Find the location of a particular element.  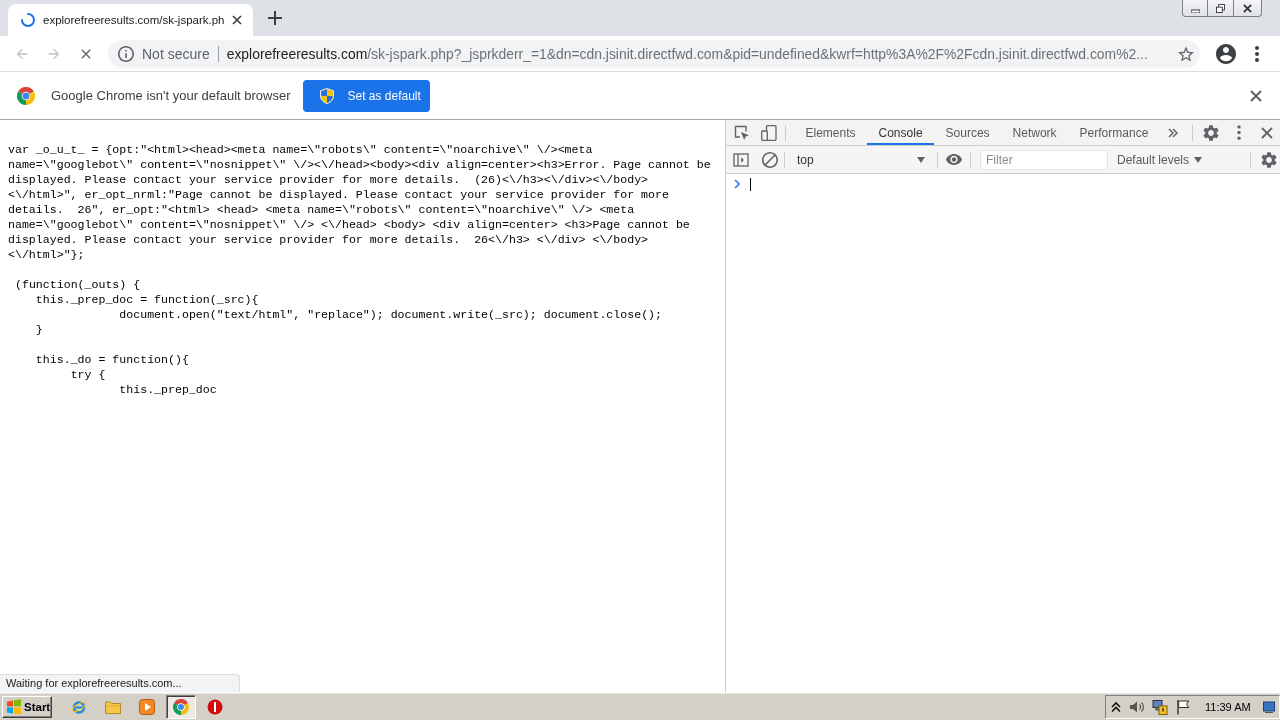

code-line: displayed. Please contact your service provider for more details. (26)<\/h3><\/div><\/body> is located at coordinates (328, 179).